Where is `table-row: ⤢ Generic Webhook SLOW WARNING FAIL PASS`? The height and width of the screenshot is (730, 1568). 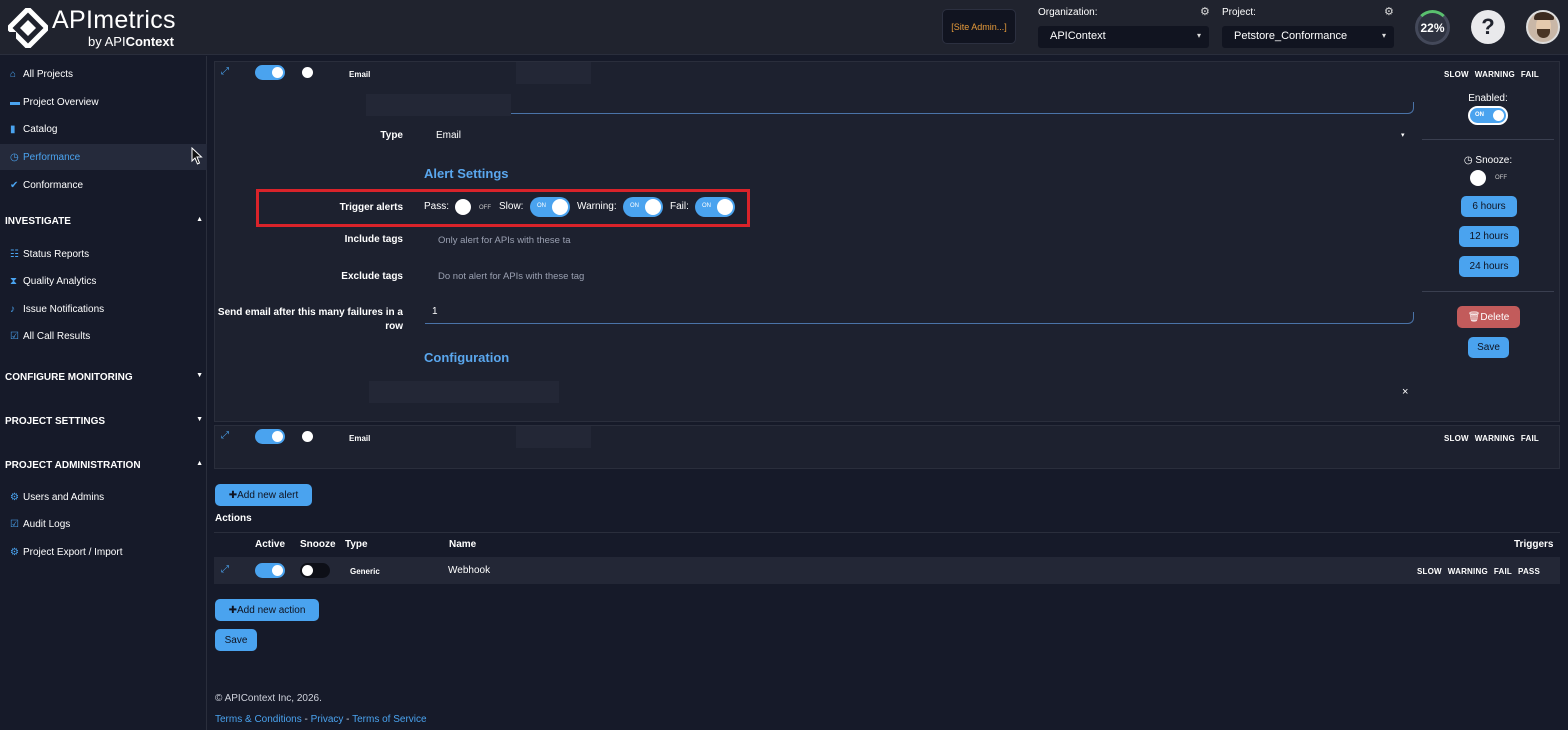
table-row: ⤢ Generic Webhook SLOW WARNING FAIL PASS is located at coordinates (887, 570).